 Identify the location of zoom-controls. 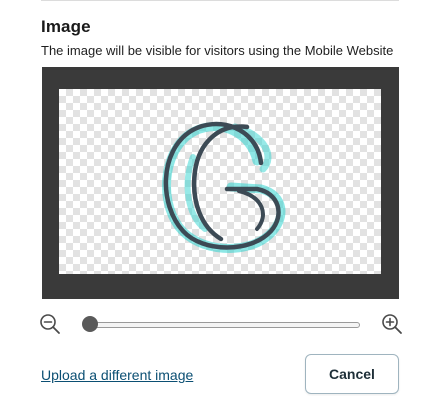
(221, 324).